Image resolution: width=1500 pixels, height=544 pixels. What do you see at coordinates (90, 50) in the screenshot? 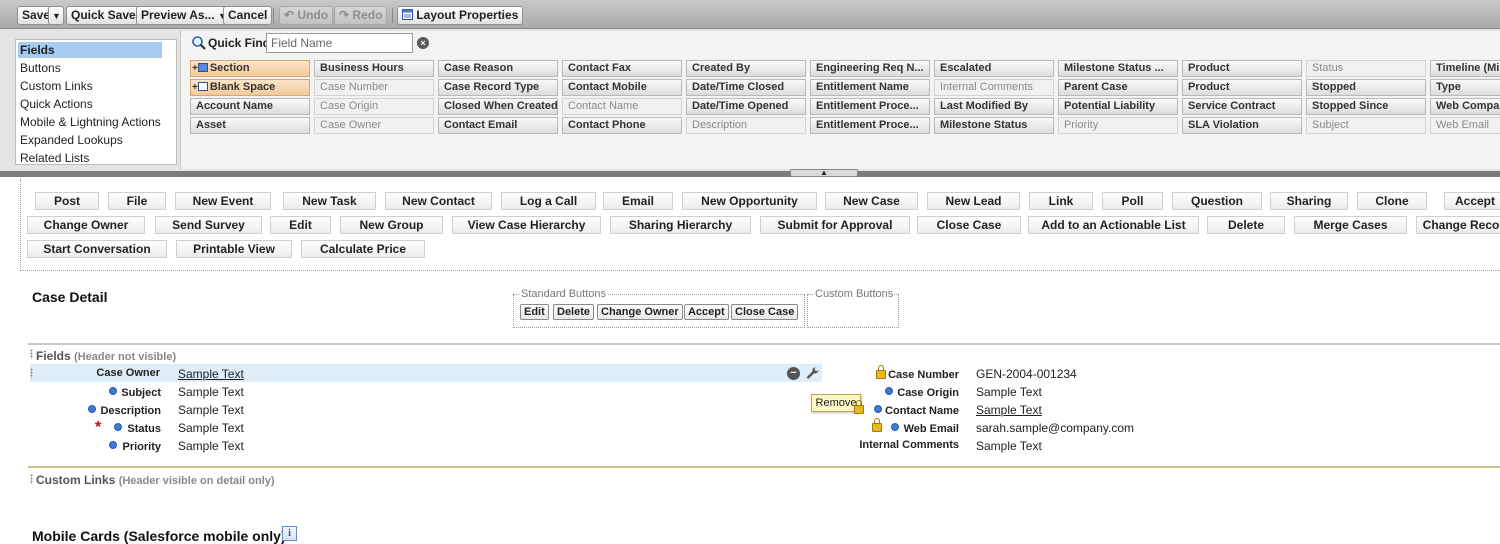
I see `category-fields: Fields` at bounding box center [90, 50].